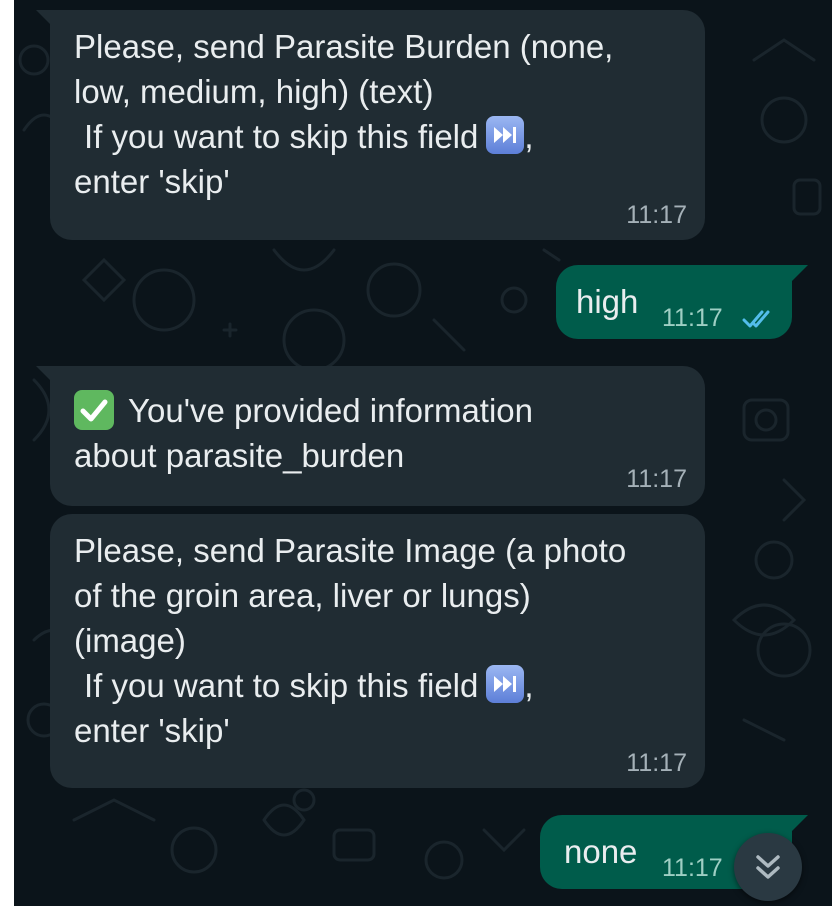  Describe the element at coordinates (331, 410) in the screenshot. I see `confirmation-text: You've provided information` at that location.